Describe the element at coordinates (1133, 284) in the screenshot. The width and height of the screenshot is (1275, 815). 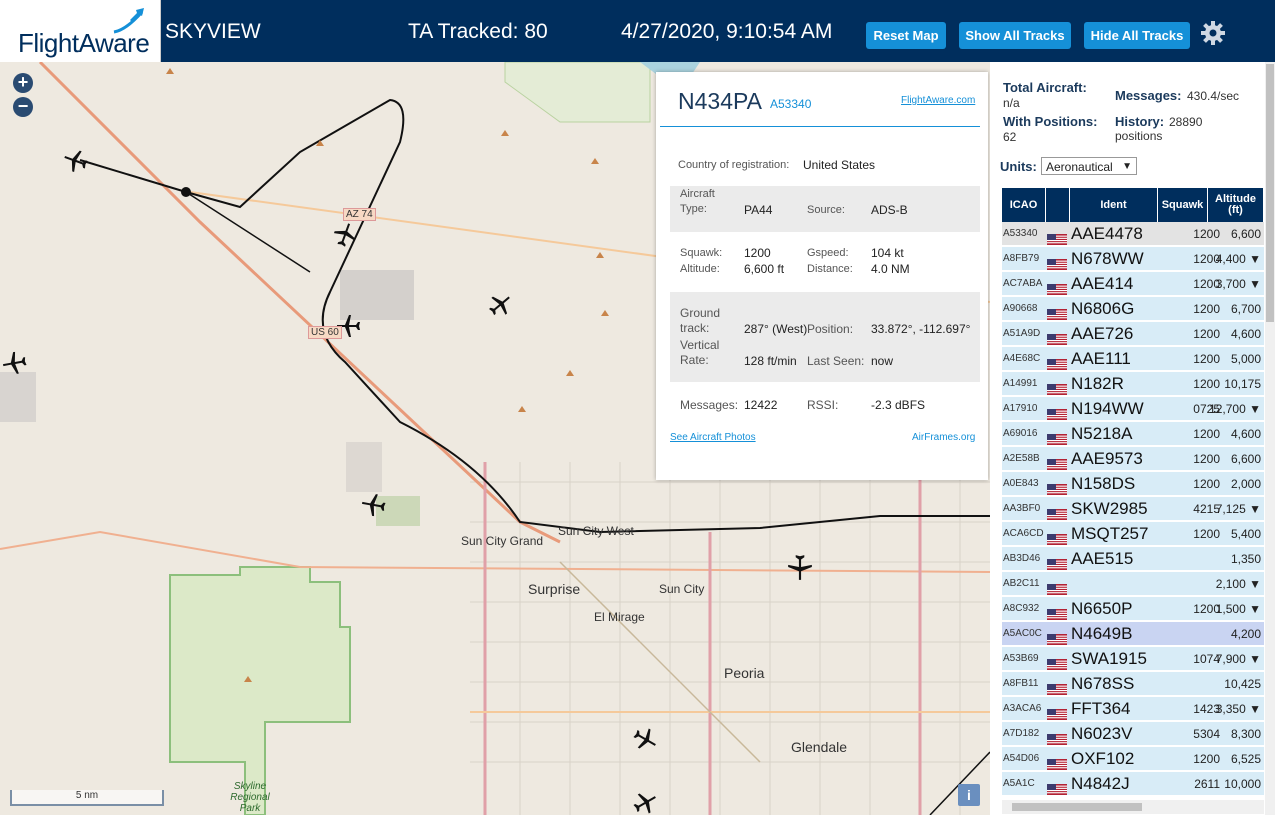
I see `table-row: AC7ABA AAE414 1200 3,700 ▼` at that location.